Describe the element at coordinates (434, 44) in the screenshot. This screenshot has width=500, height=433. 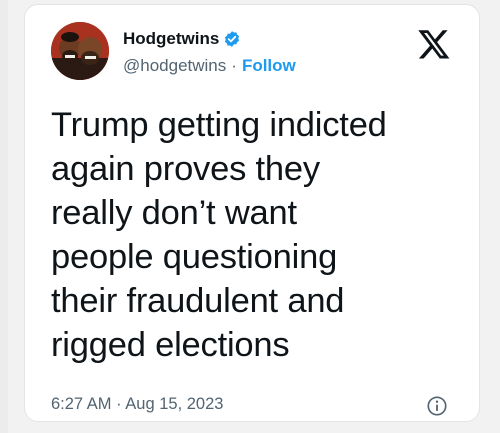
I see `x-logo-icon` at that location.